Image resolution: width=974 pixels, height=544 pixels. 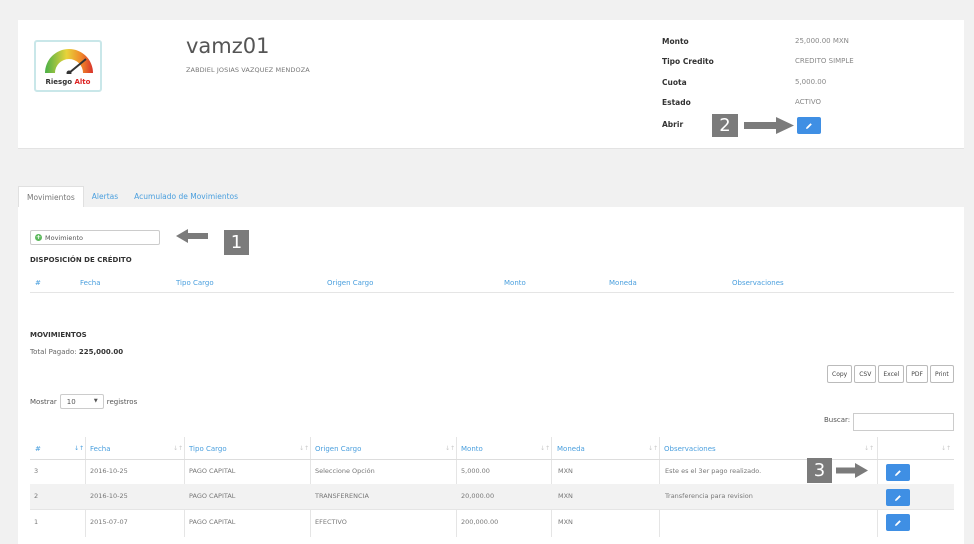 I want to click on edit-row-2-button, so click(x=898, y=497).